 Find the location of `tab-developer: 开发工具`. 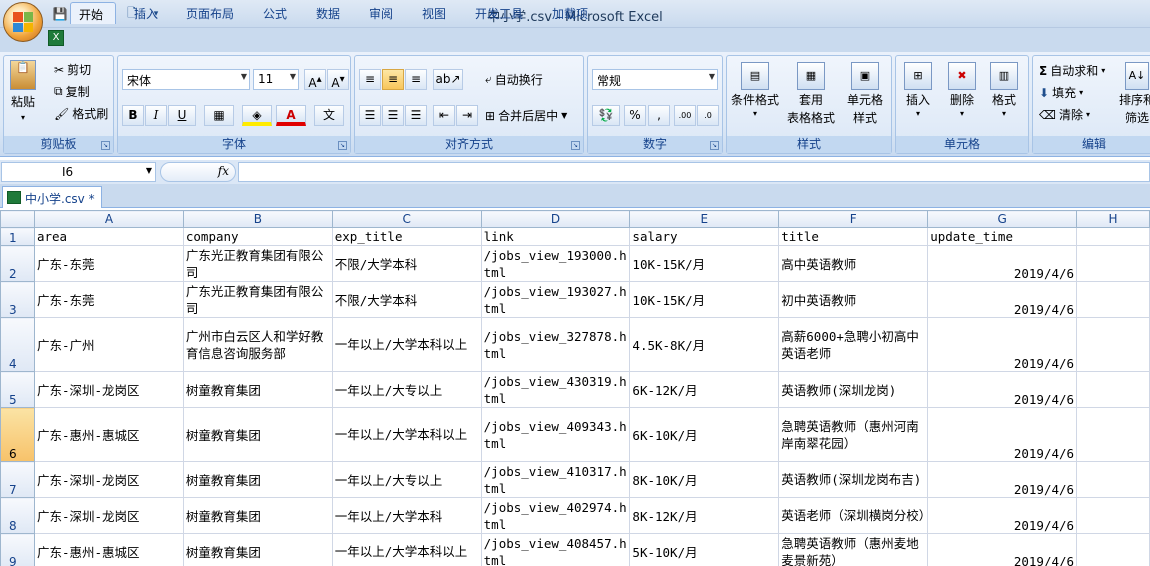

tab-developer: 开发工具 is located at coordinates (499, 13).